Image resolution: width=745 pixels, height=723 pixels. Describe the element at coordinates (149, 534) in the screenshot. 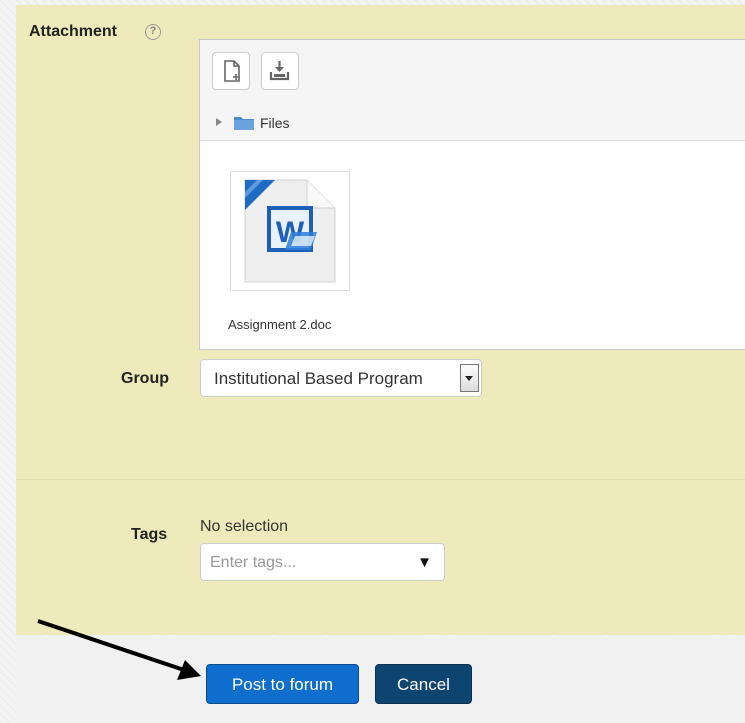

I see `tags-label: Tags` at that location.